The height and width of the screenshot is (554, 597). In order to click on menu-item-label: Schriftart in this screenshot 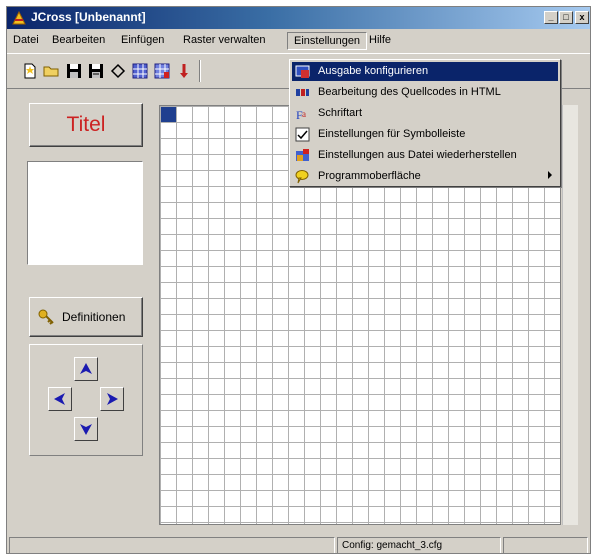, I will do `click(340, 113)`.